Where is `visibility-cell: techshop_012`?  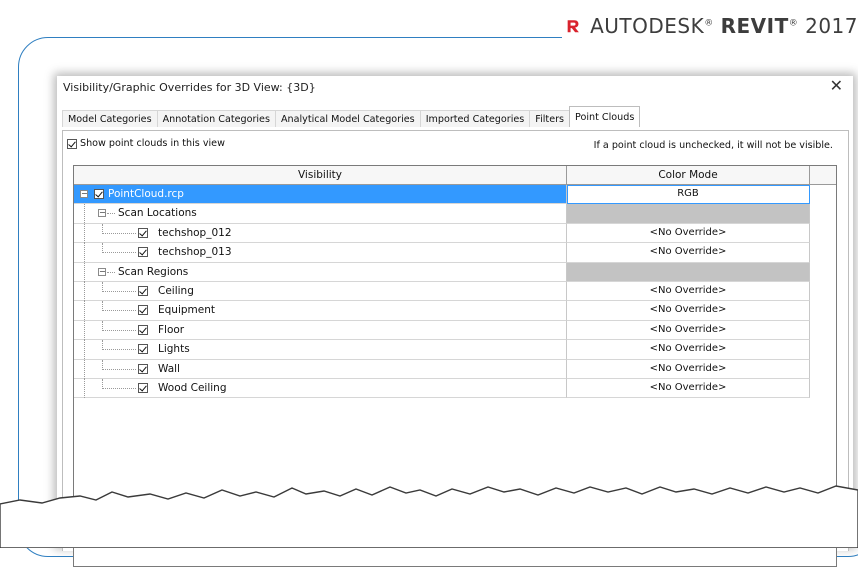 visibility-cell: techshop_012 is located at coordinates (320, 233).